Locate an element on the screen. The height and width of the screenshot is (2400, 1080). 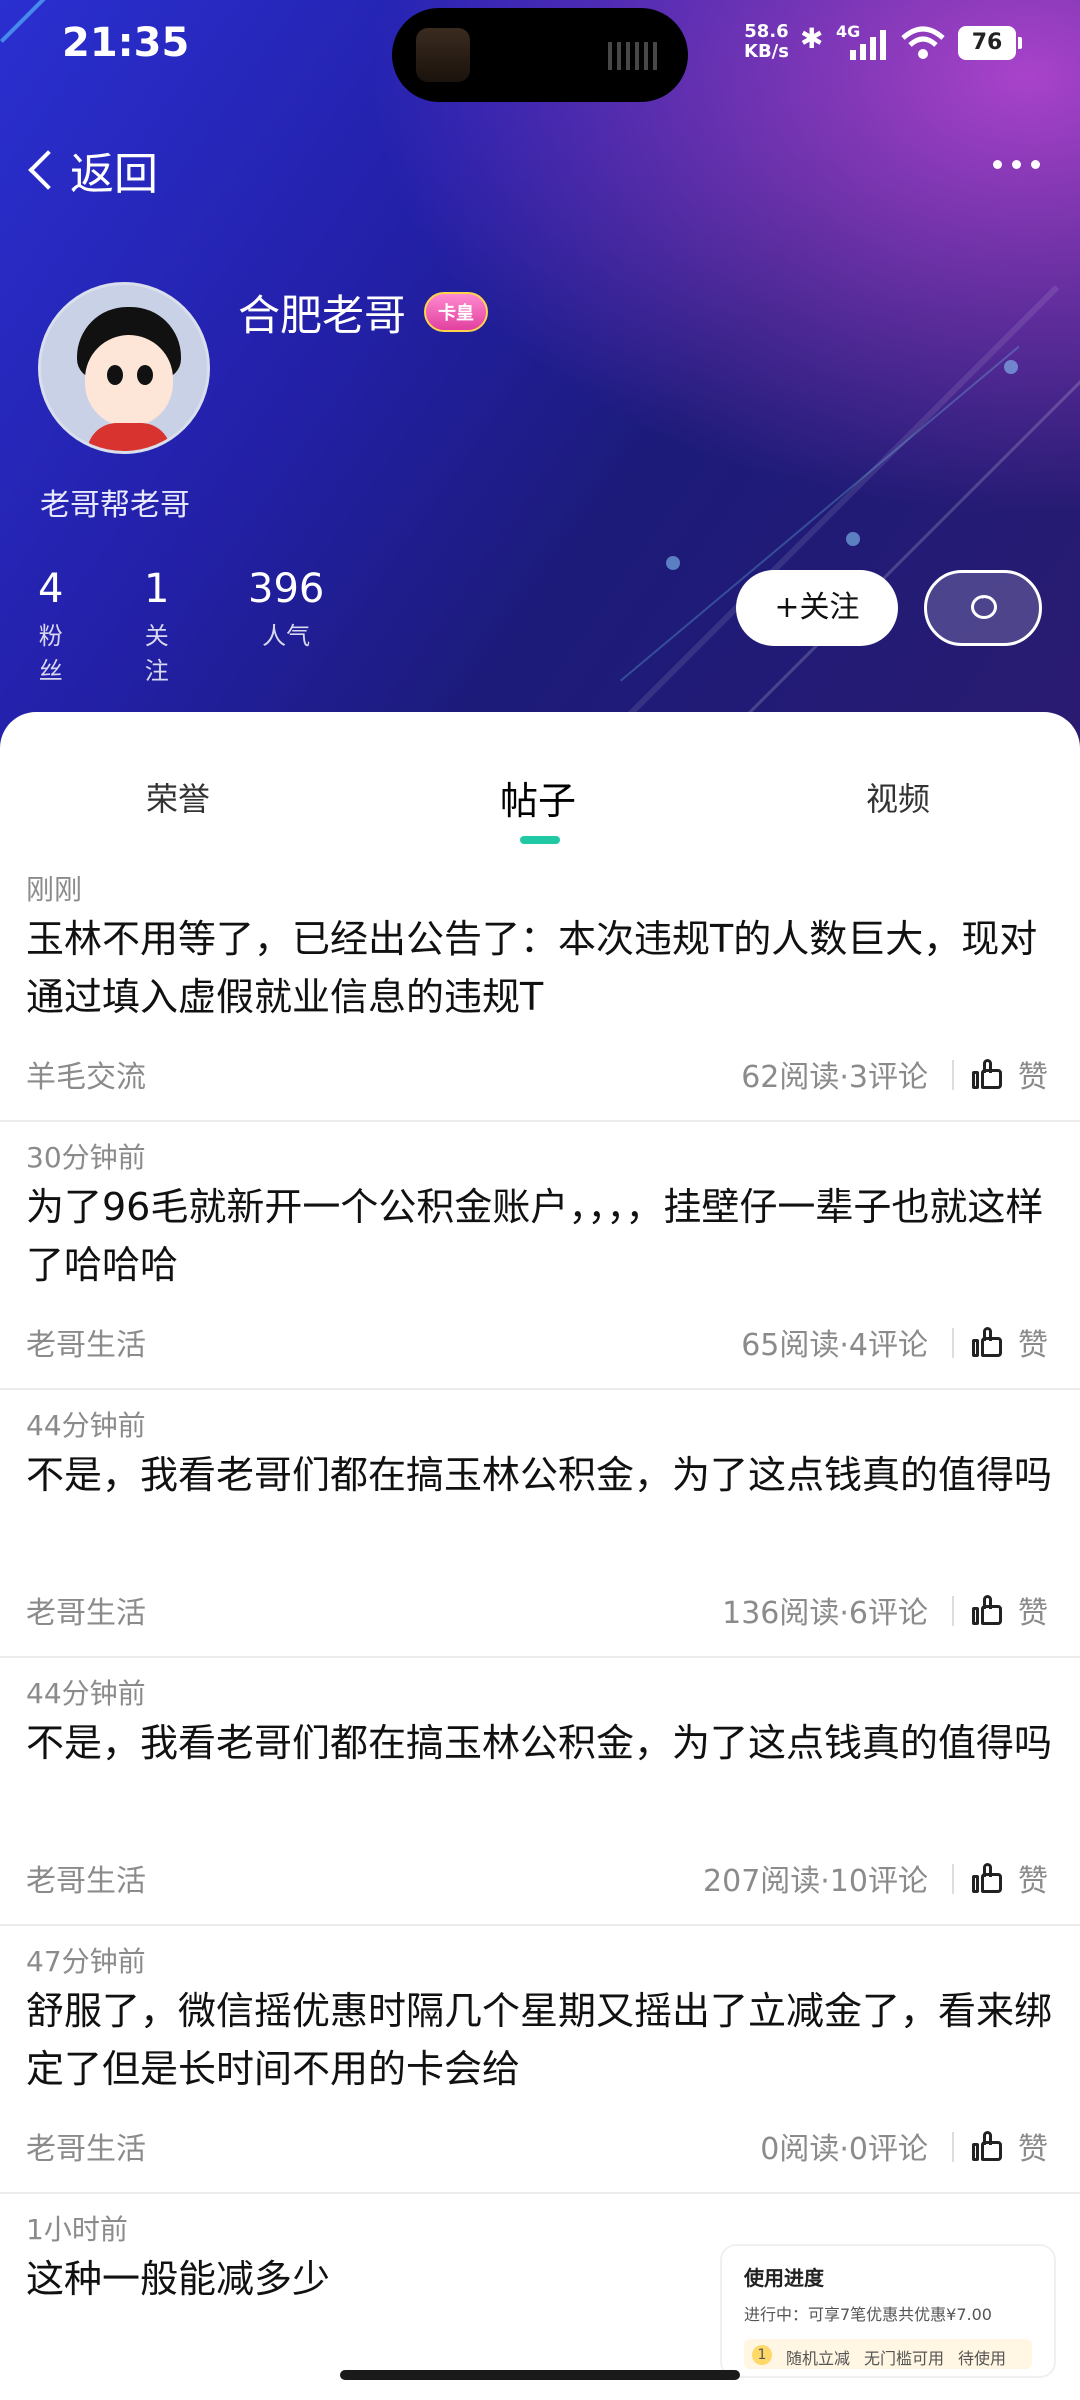
follow-button: +关注 is located at coordinates (817, 608).